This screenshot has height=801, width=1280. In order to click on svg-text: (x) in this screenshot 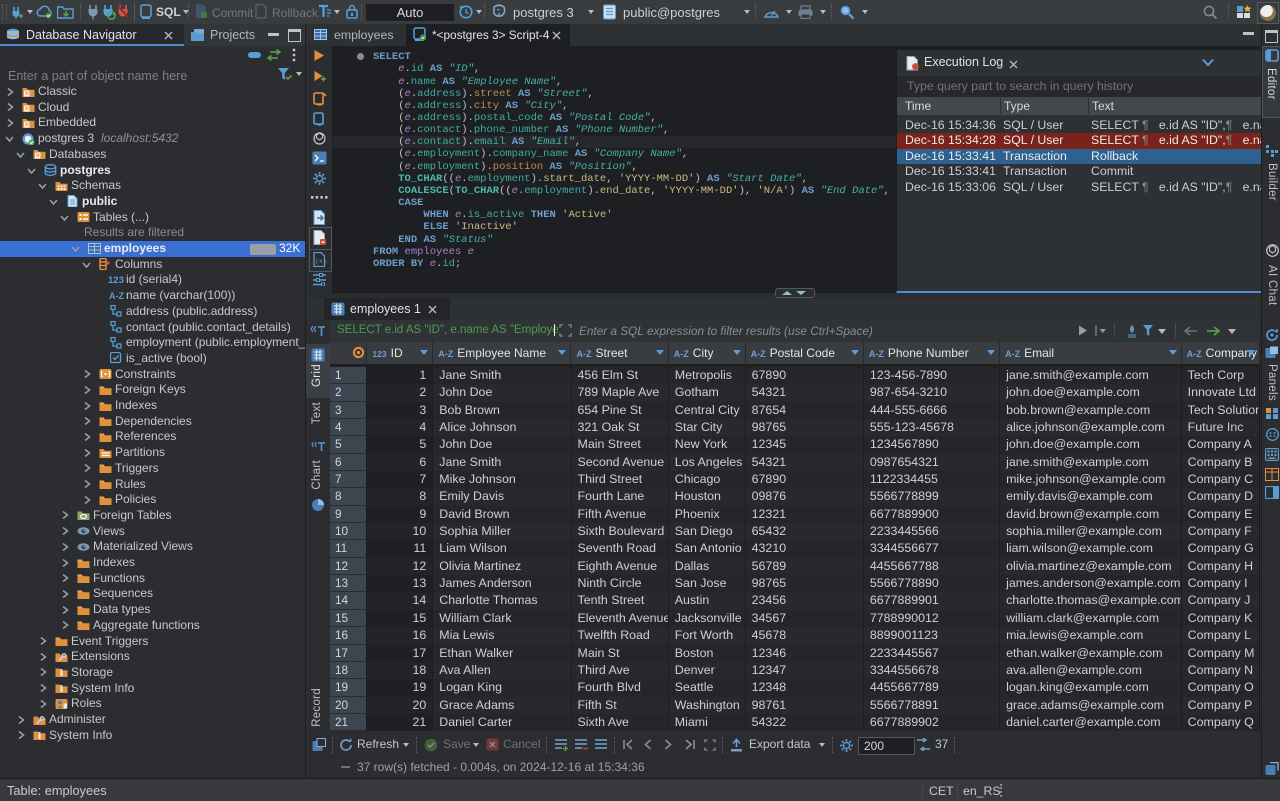, I will do `click(321, 261)`.